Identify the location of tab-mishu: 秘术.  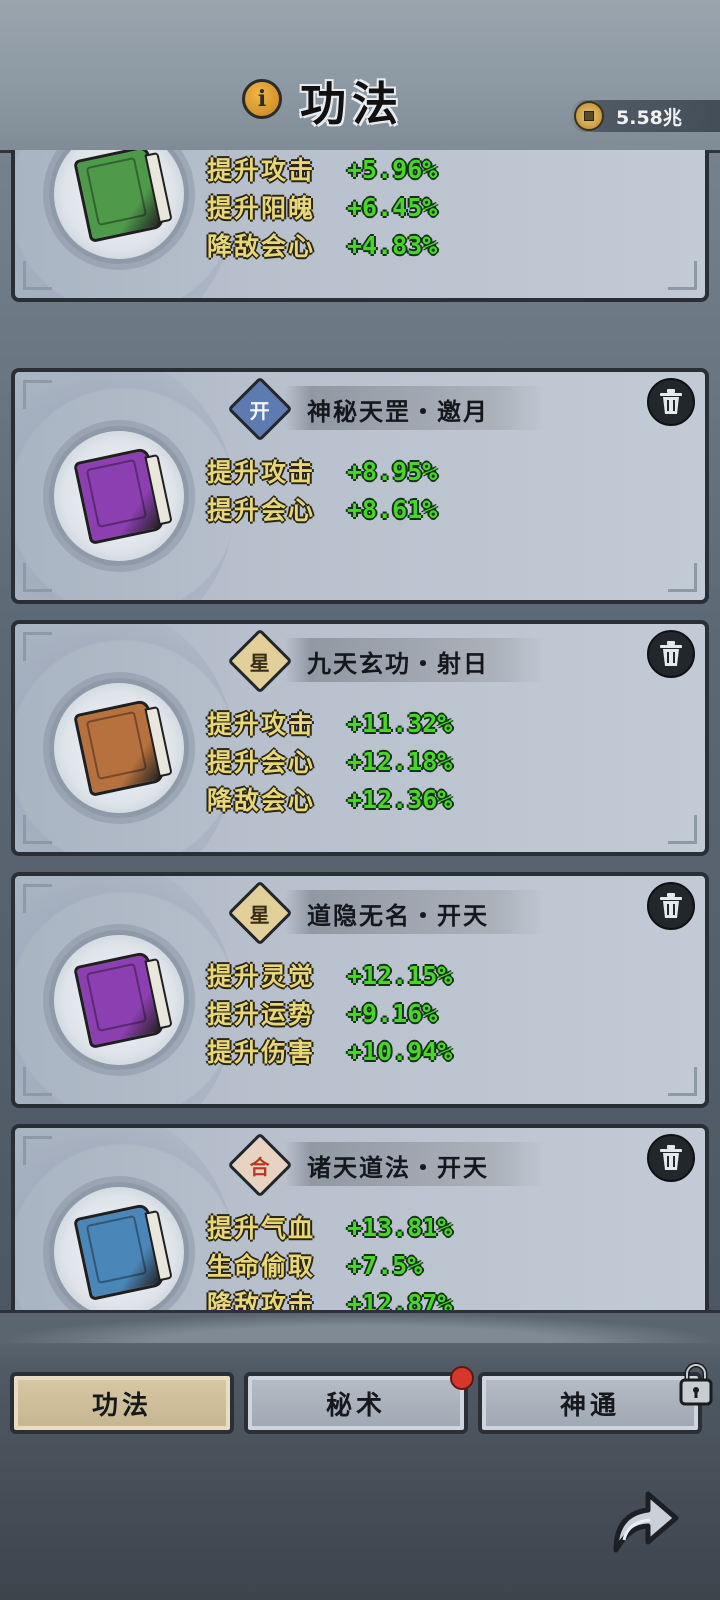
(356, 1403).